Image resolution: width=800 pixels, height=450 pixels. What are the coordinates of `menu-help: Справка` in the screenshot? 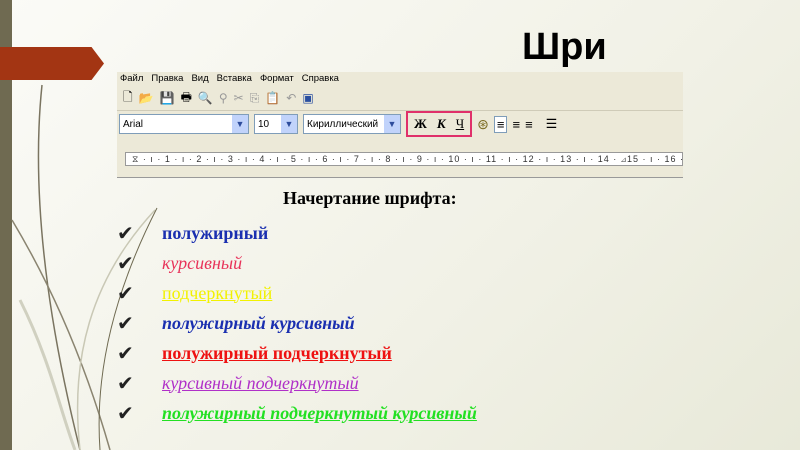 It's located at (320, 79).